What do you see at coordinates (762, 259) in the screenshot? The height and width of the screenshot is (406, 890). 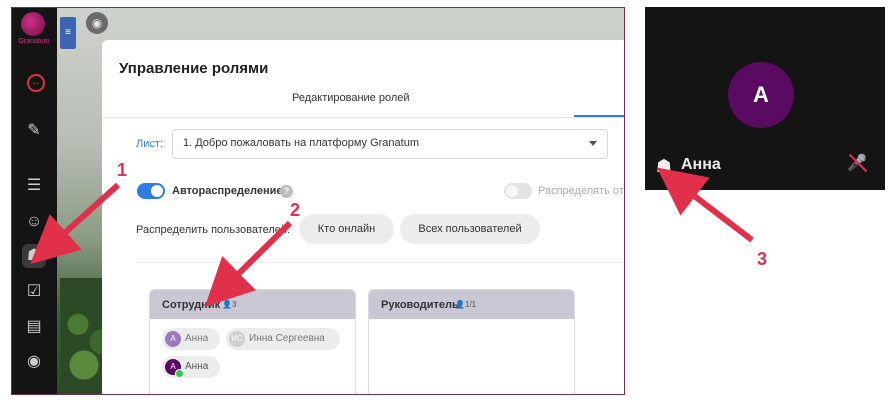 I see `callout-3: 3` at bounding box center [762, 259].